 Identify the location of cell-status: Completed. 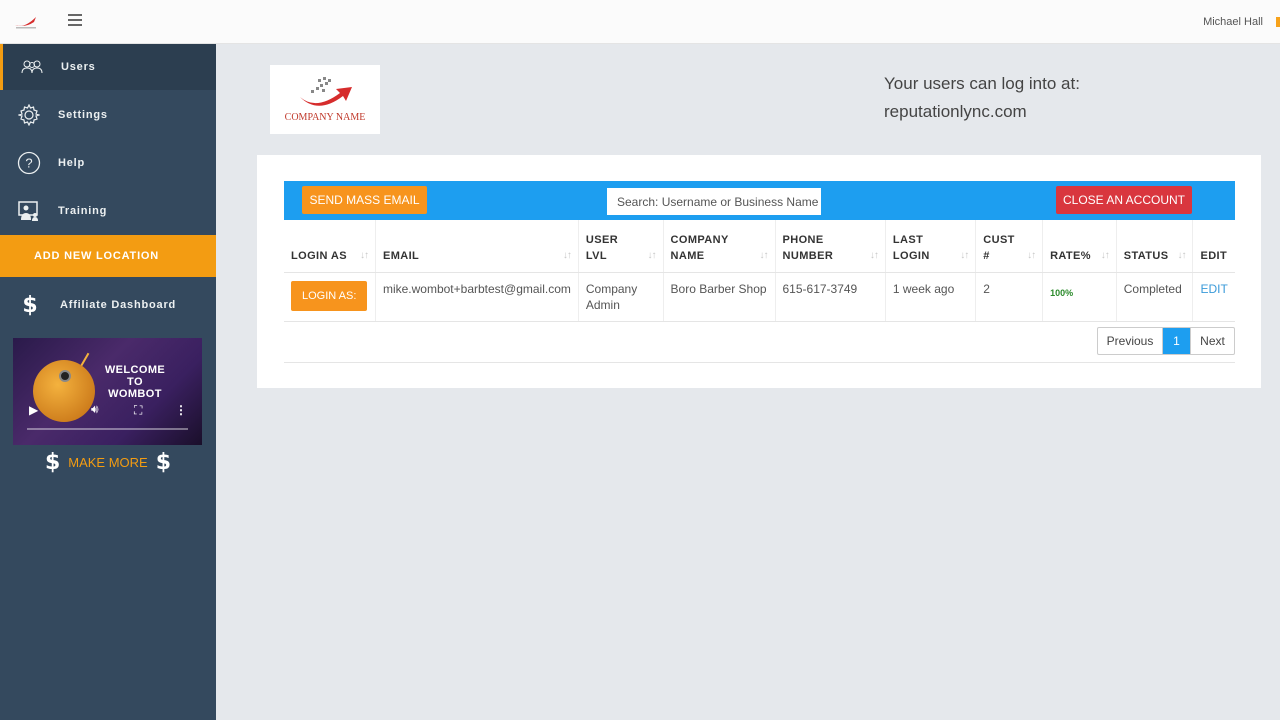
(1155, 297).